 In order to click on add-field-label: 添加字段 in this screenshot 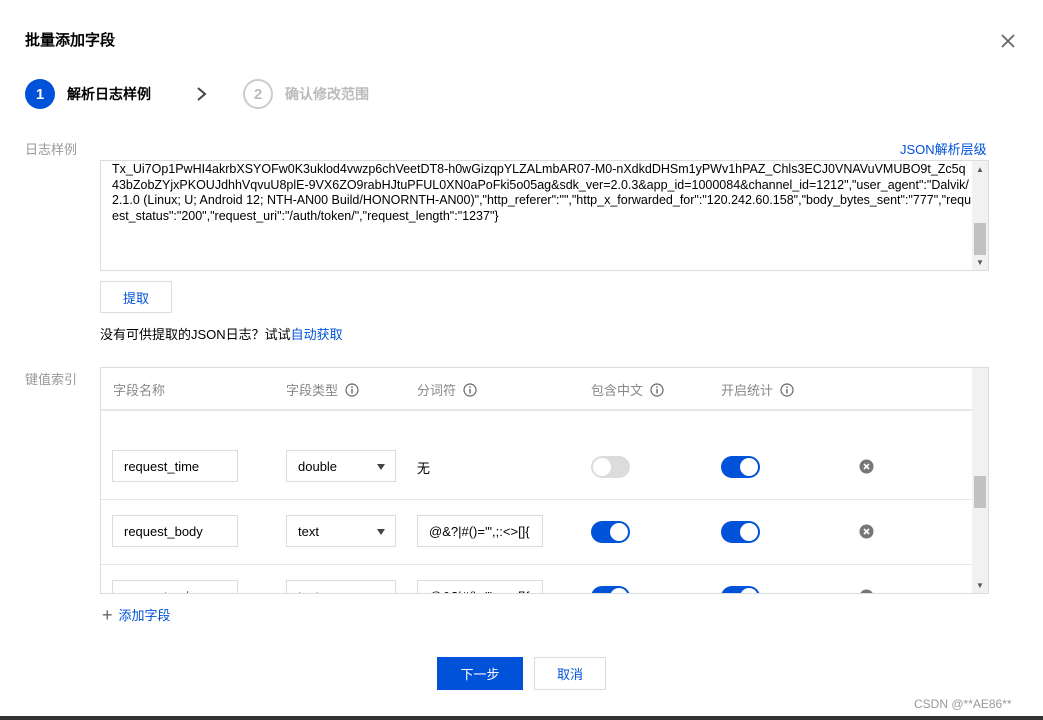, I will do `click(144, 615)`.